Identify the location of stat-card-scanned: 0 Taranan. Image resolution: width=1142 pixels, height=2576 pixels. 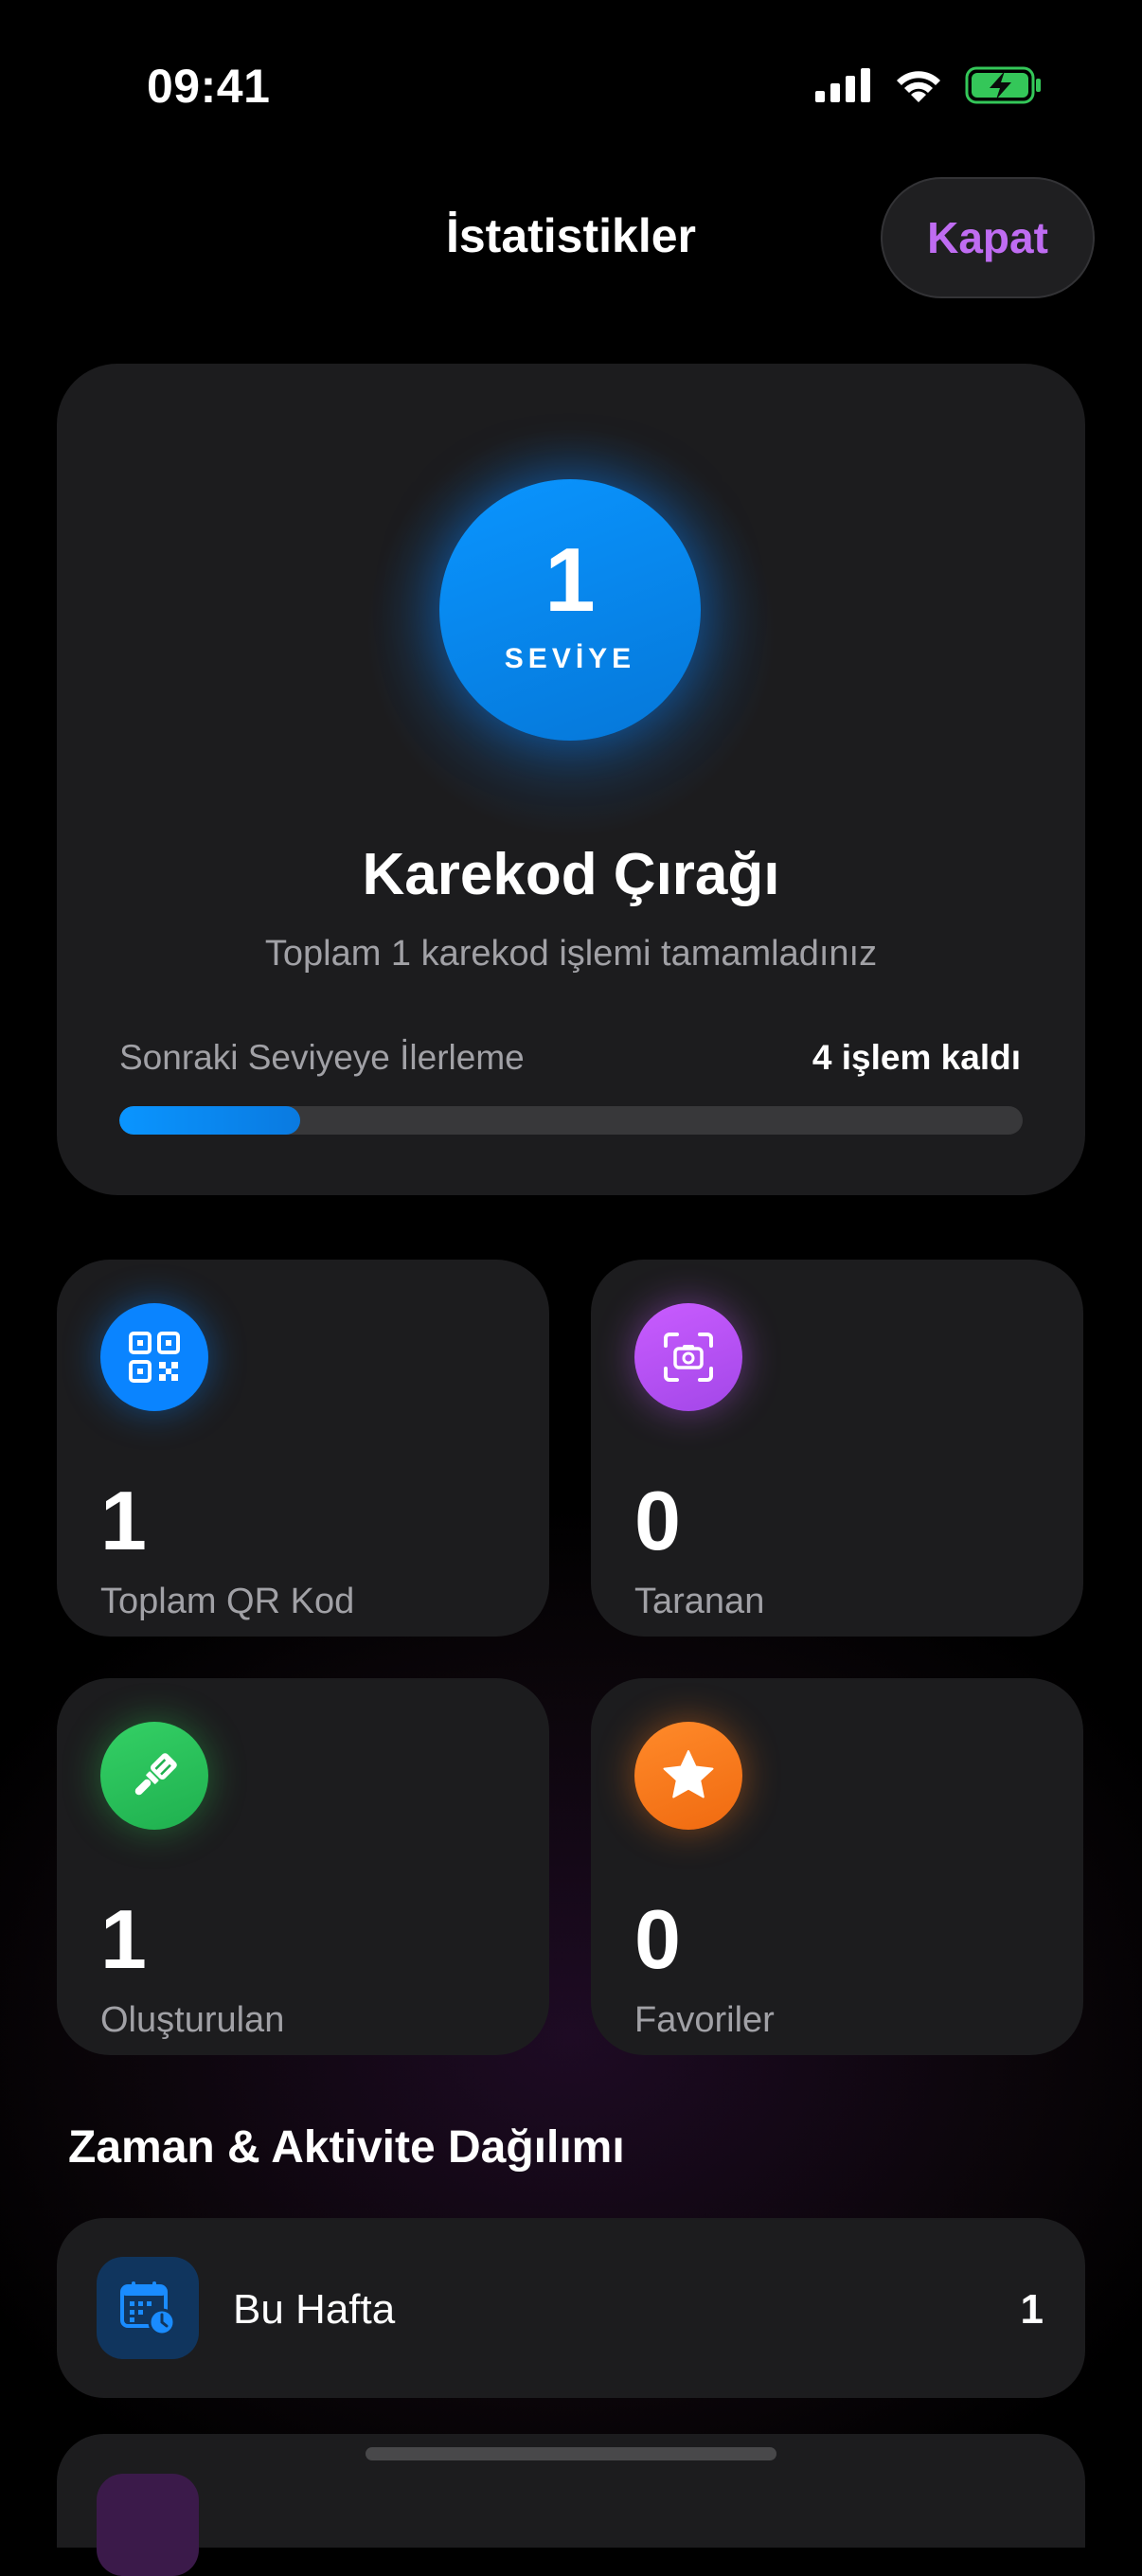
(837, 1448).